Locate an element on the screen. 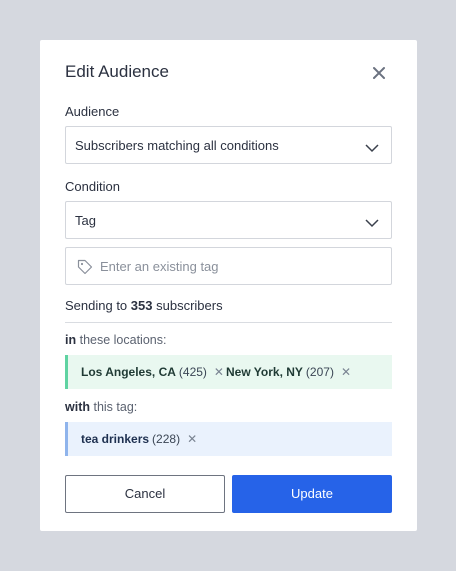 The height and width of the screenshot is (571, 456). modal-title: Edit Audience is located at coordinates (117, 71).